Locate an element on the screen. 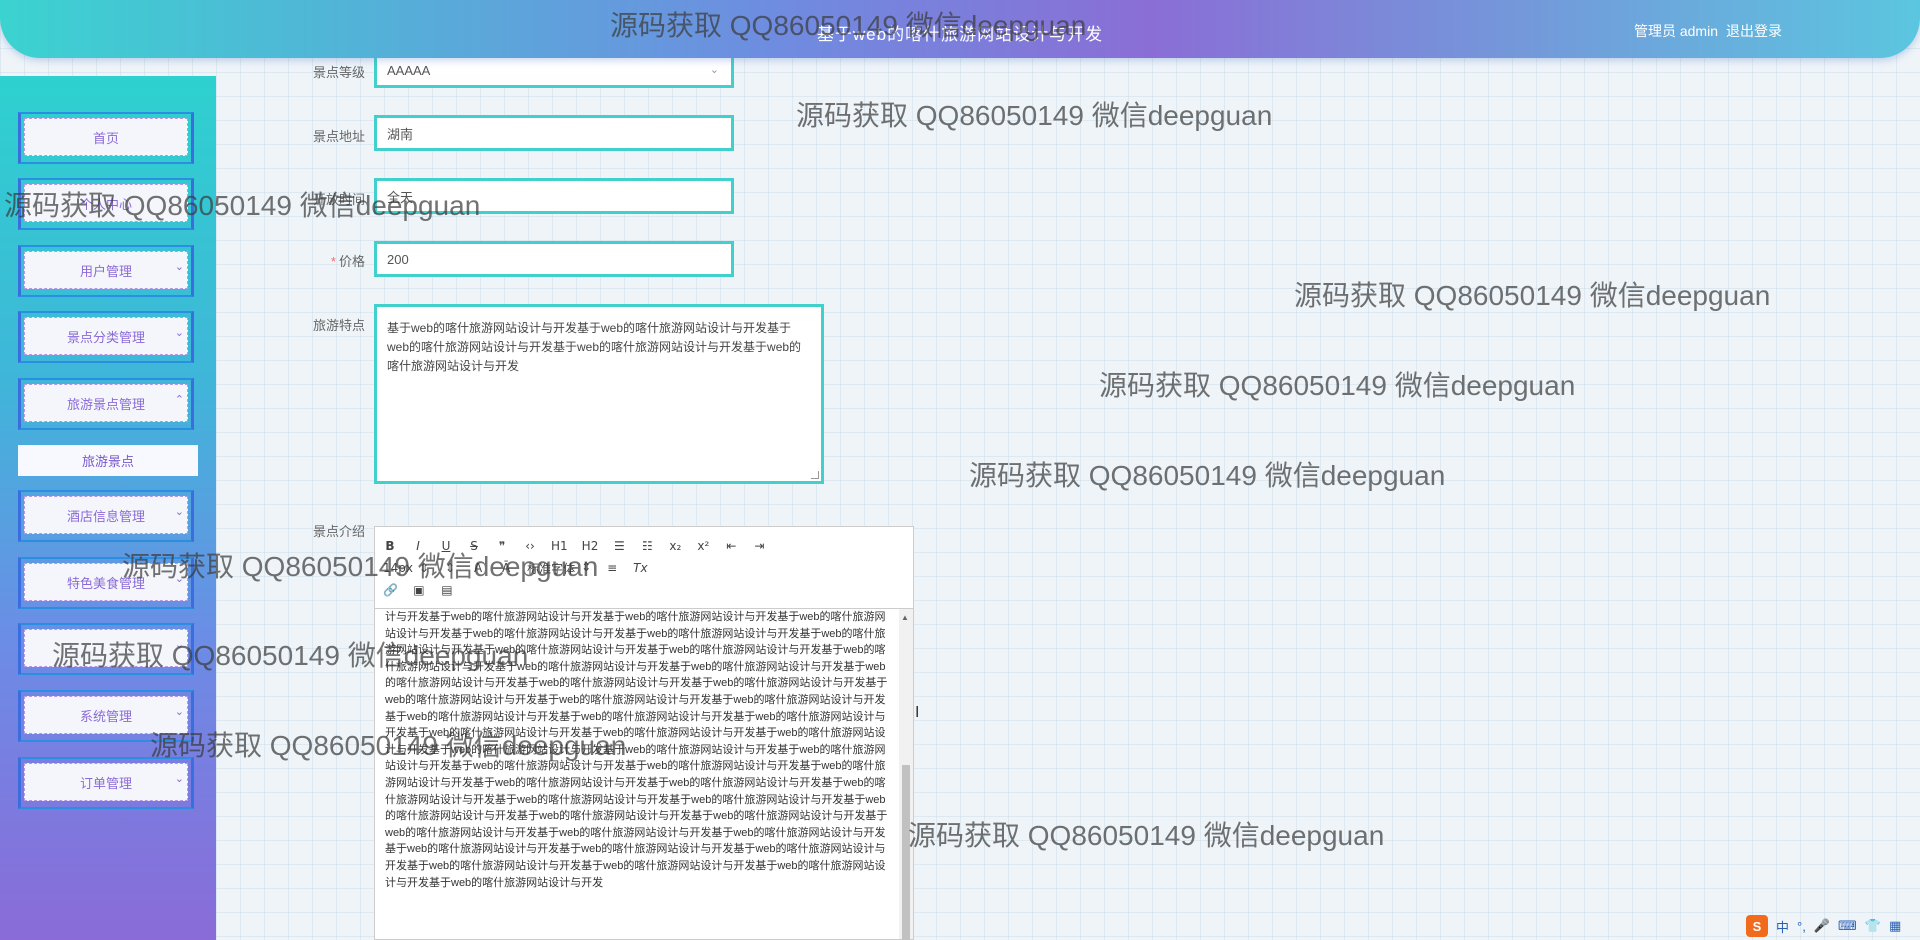 This screenshot has width=1920, height=940. level-value: AAAAA is located at coordinates (409, 70).